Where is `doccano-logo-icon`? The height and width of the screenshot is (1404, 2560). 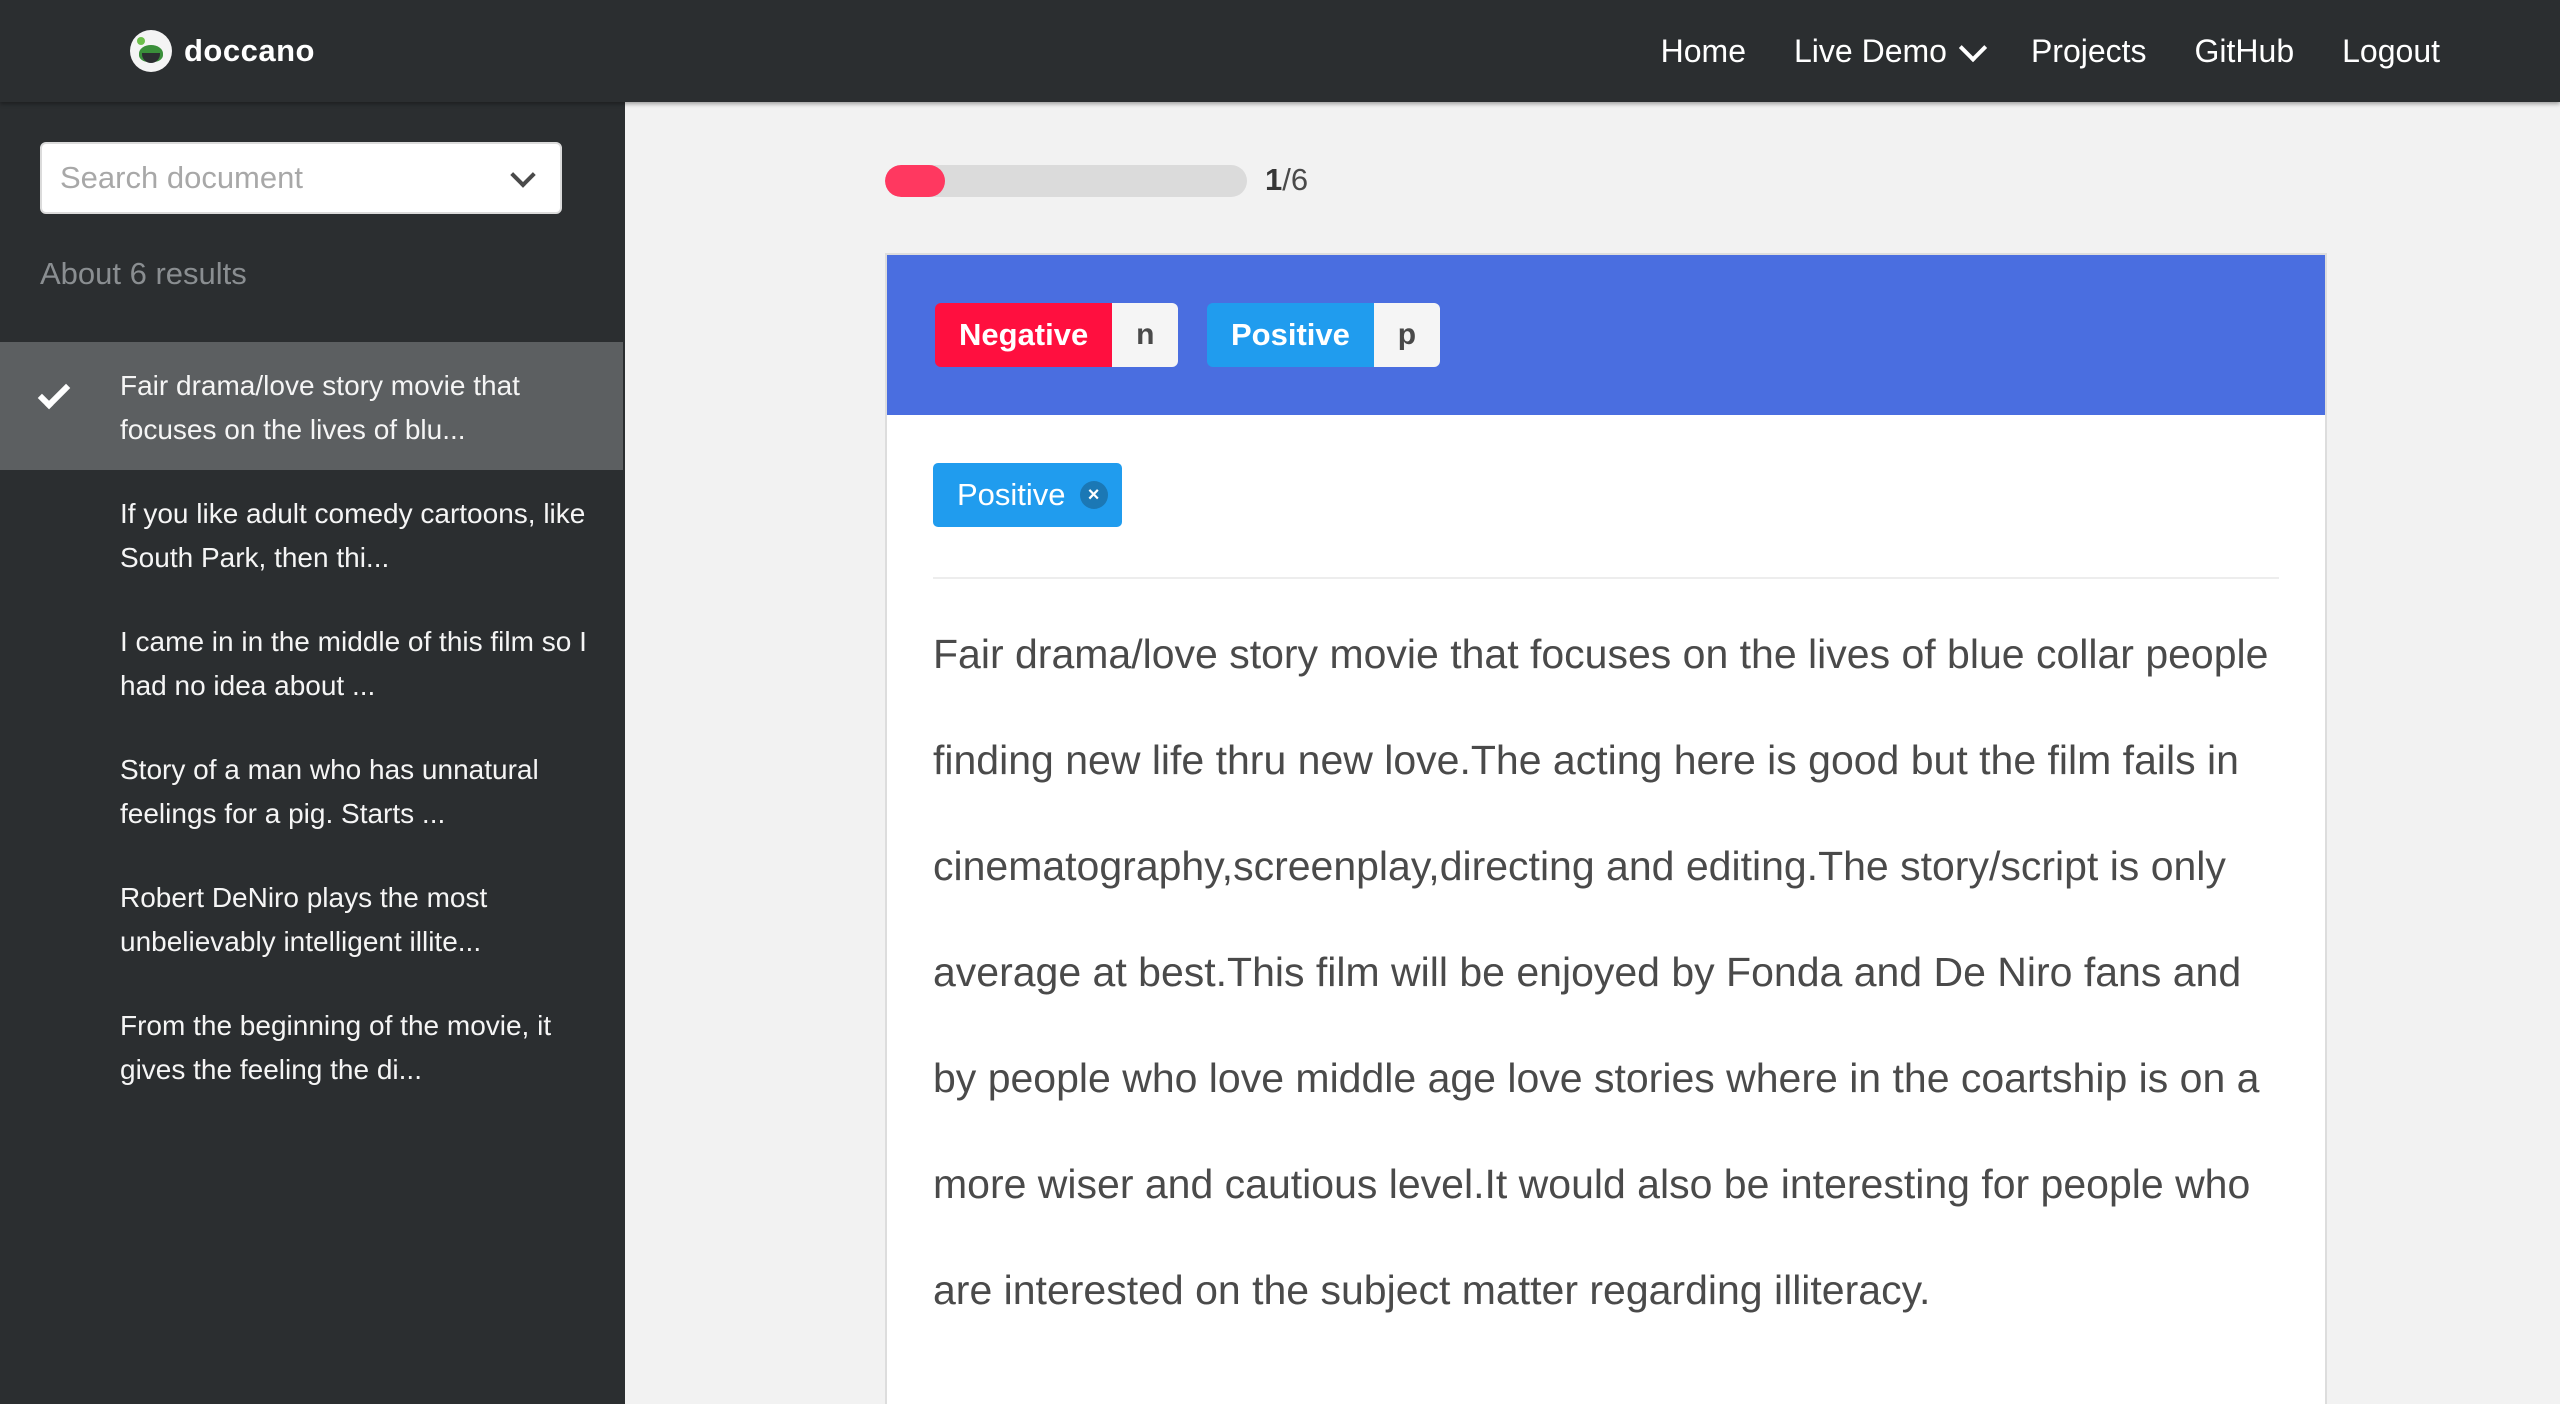 doccano-logo-icon is located at coordinates (151, 51).